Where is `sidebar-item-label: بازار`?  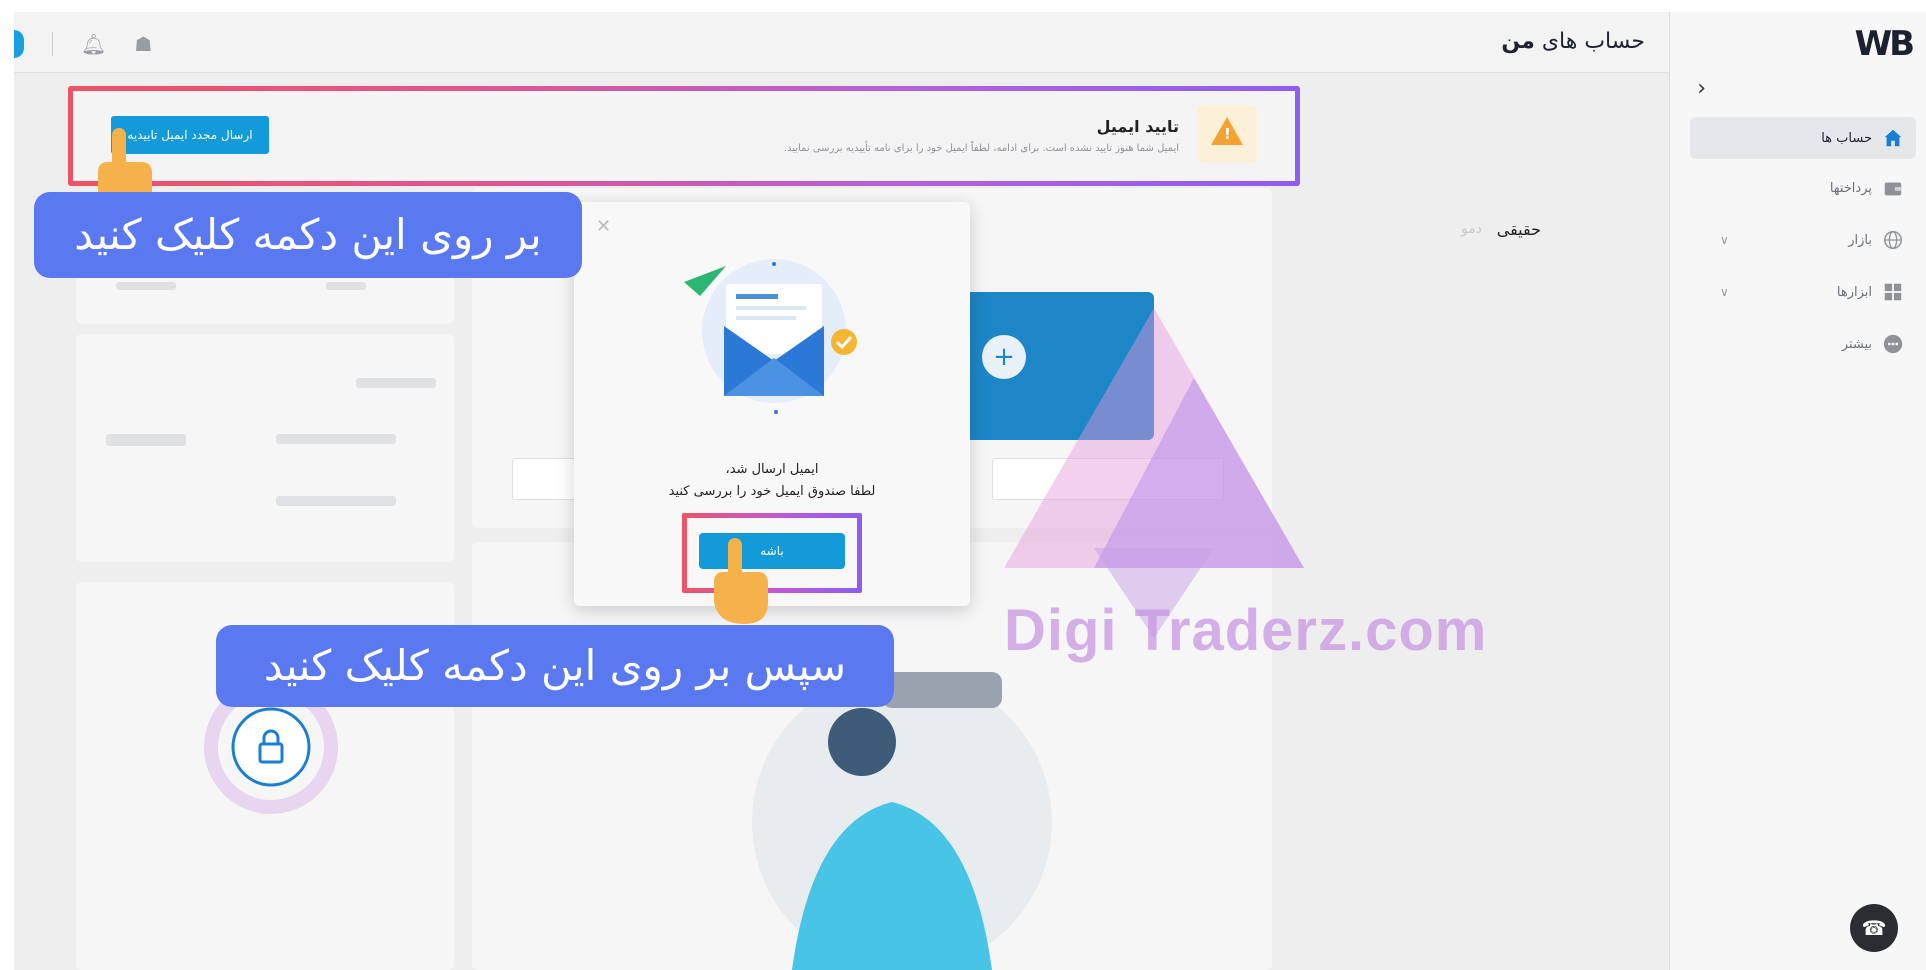
sidebar-item-label: بازار is located at coordinates (1860, 240).